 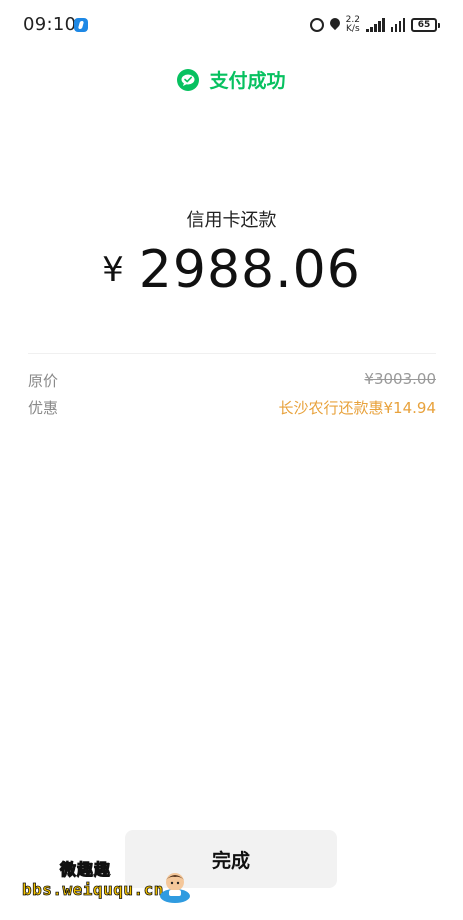 What do you see at coordinates (357, 408) in the screenshot?
I see `discount-value: 长沙农行还款惠¥14.94` at bounding box center [357, 408].